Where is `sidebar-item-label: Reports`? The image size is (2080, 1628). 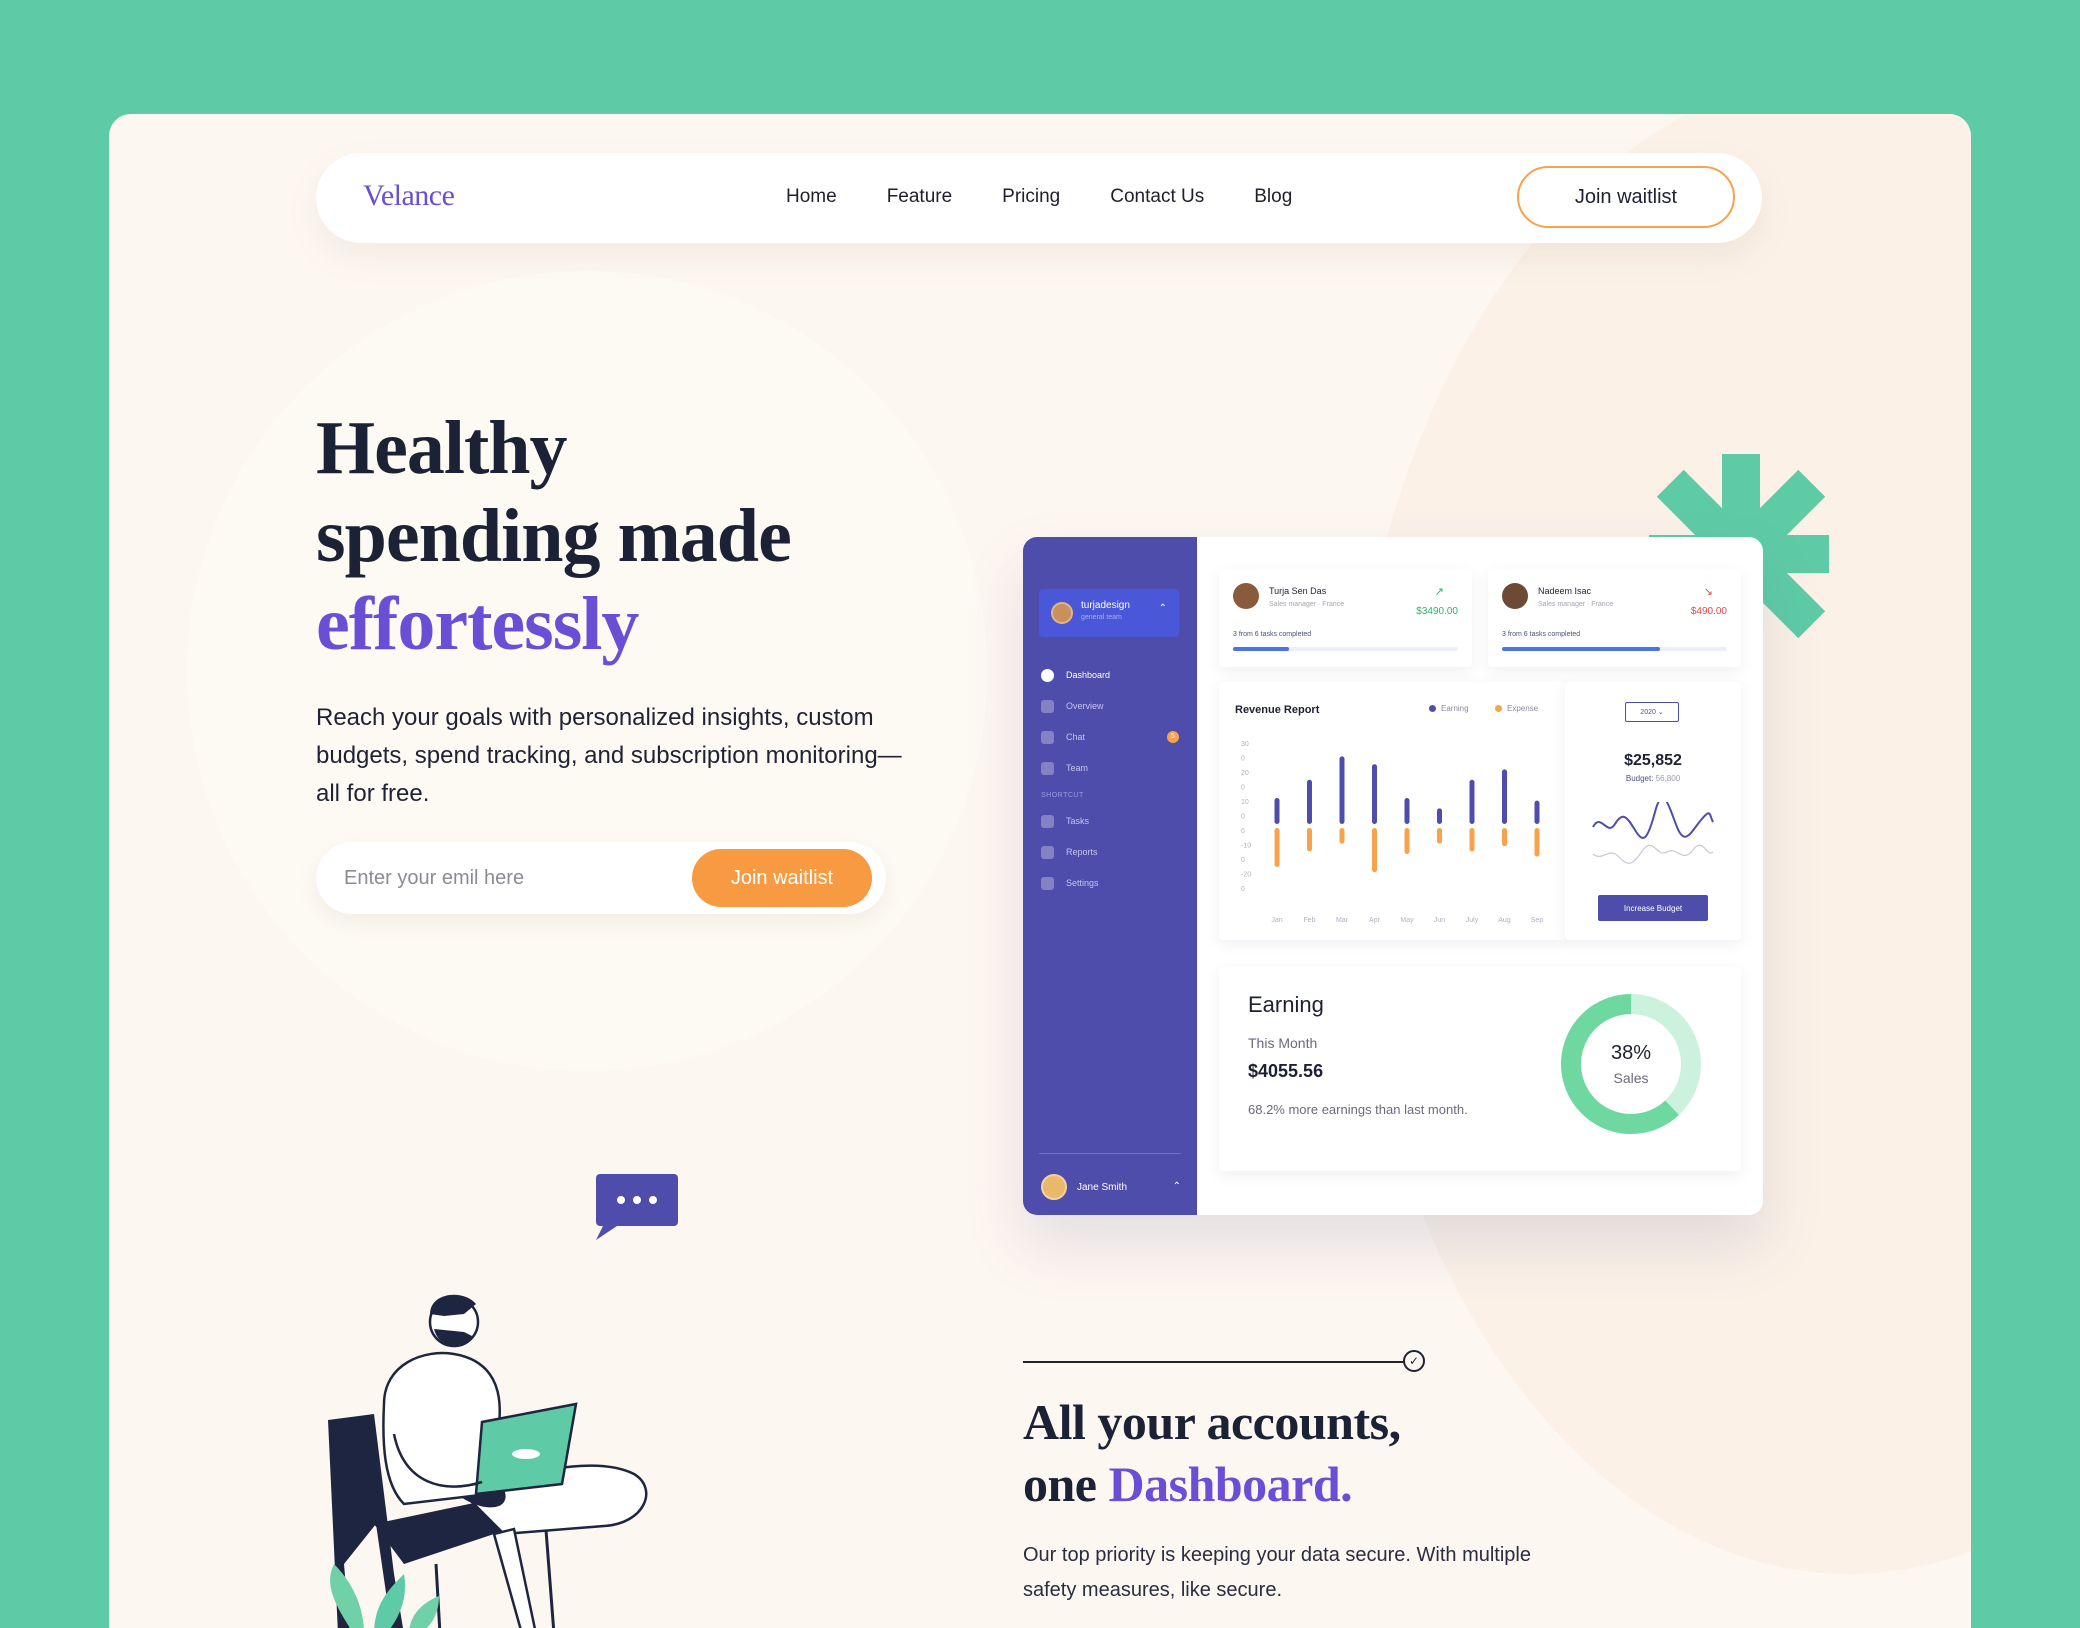
sidebar-item-label: Reports is located at coordinates (1082, 852).